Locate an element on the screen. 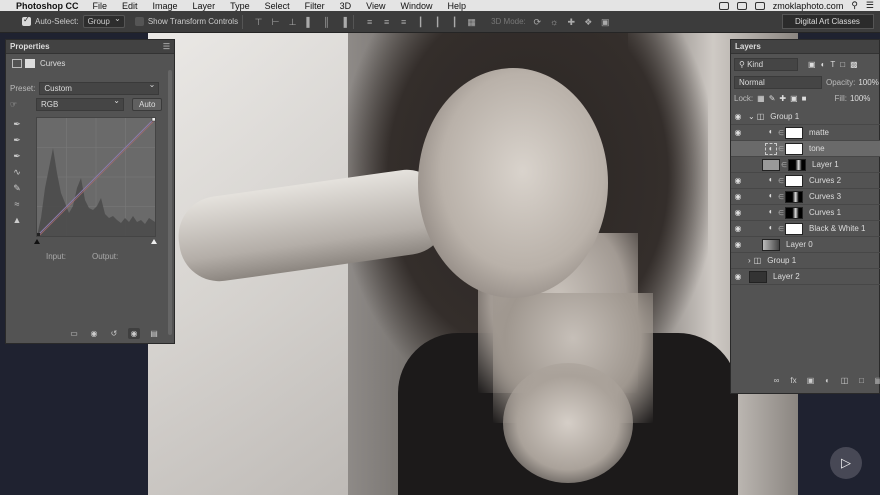  menu-select: Select is located at coordinates (277, 6).